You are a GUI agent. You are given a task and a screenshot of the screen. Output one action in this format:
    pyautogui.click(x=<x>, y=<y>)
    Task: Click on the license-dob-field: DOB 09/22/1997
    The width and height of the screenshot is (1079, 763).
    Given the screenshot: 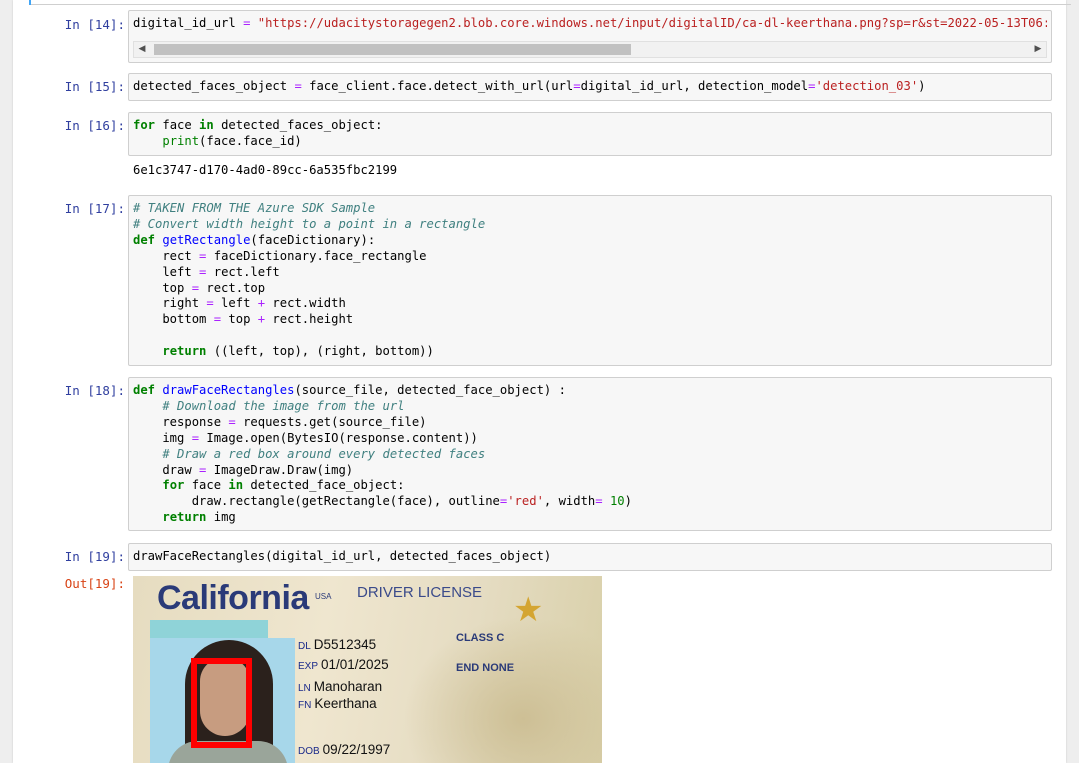 What is the action you would take?
    pyautogui.click(x=344, y=749)
    